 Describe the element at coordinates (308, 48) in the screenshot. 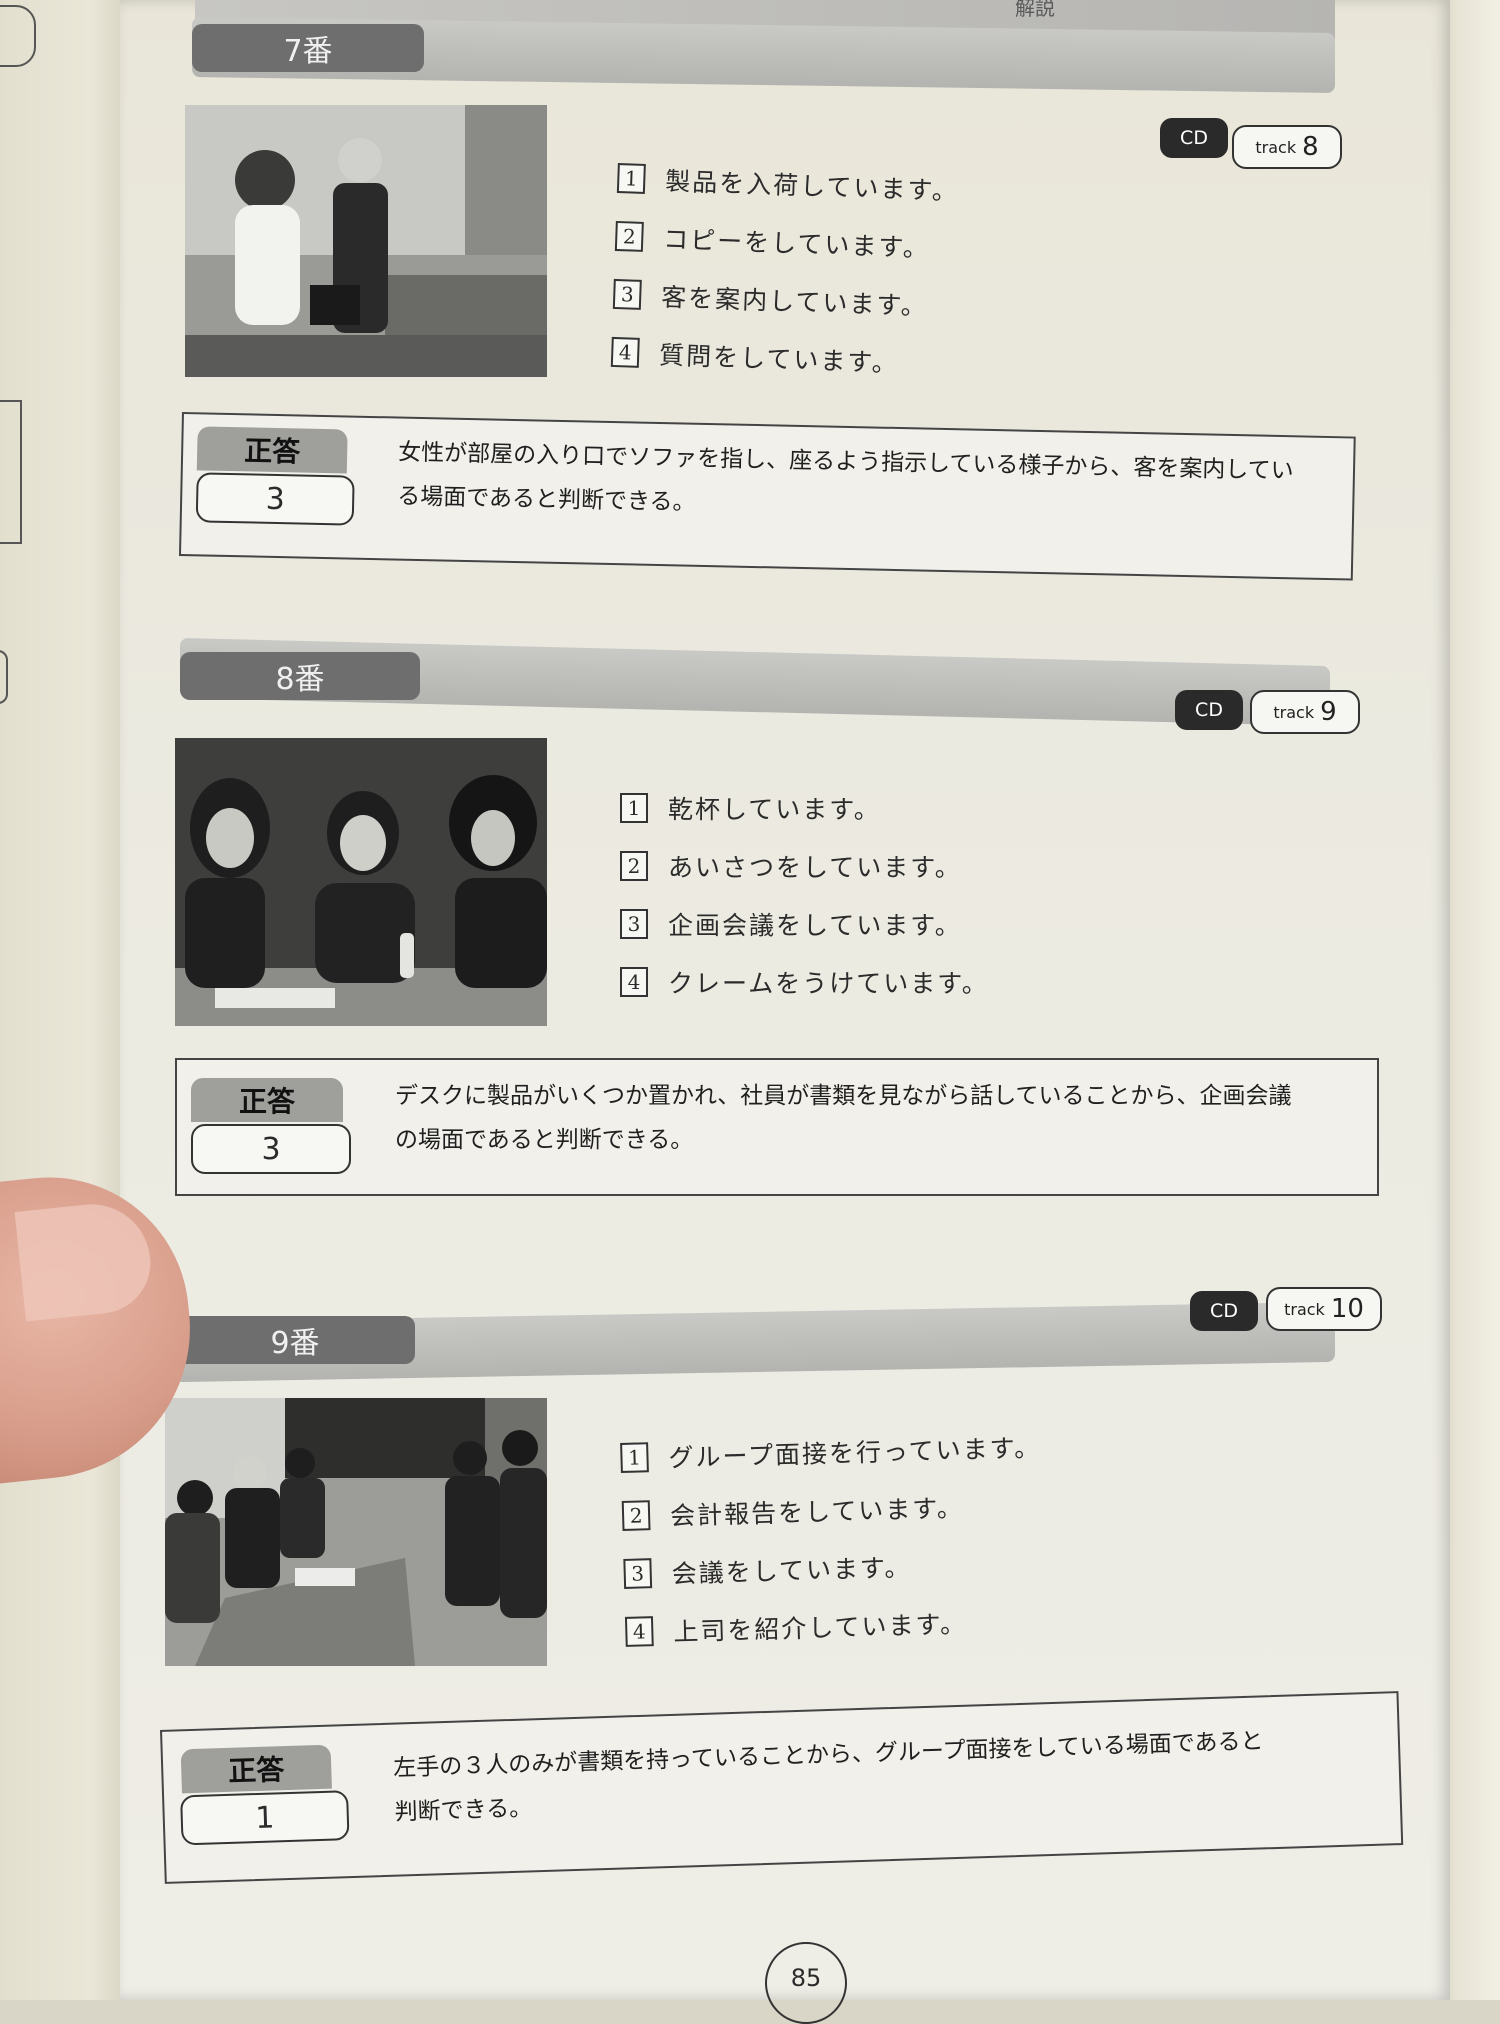

I see `question-number: 7番` at that location.